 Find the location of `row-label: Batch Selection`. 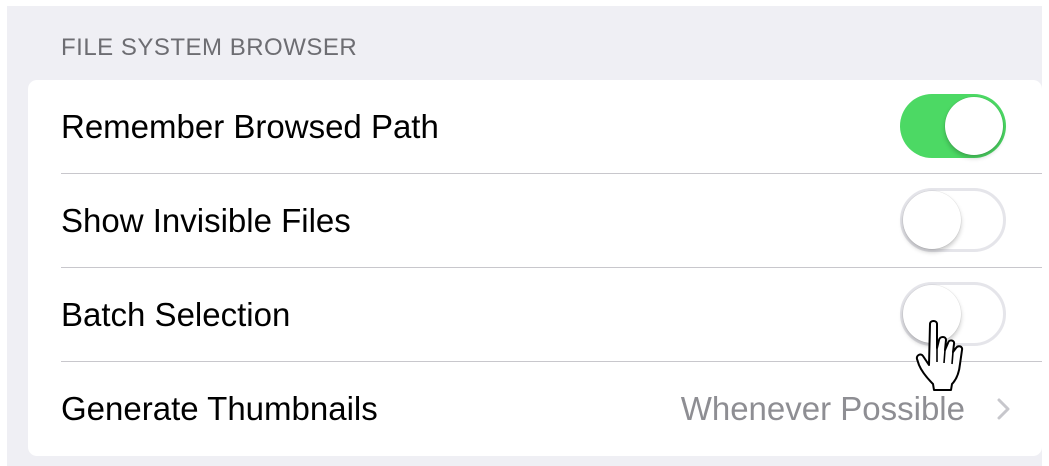

row-label: Batch Selection is located at coordinates (176, 314).